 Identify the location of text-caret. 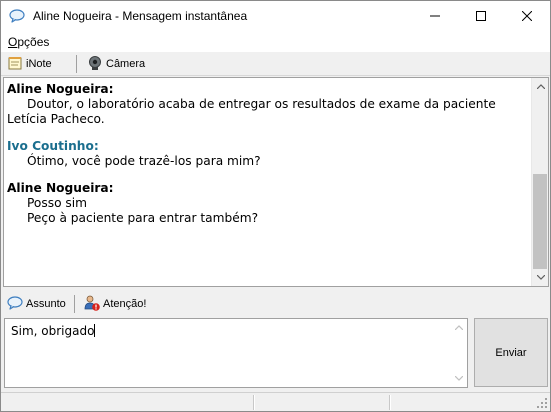
(95, 330).